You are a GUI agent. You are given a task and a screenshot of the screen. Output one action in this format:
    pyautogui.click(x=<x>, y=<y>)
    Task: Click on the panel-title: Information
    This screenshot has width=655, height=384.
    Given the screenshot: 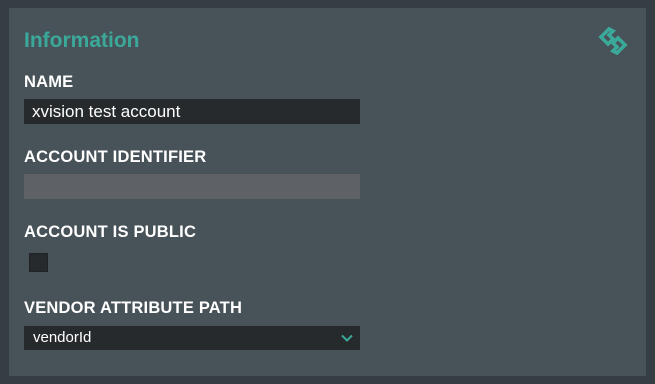 What is the action you would take?
    pyautogui.click(x=82, y=40)
    